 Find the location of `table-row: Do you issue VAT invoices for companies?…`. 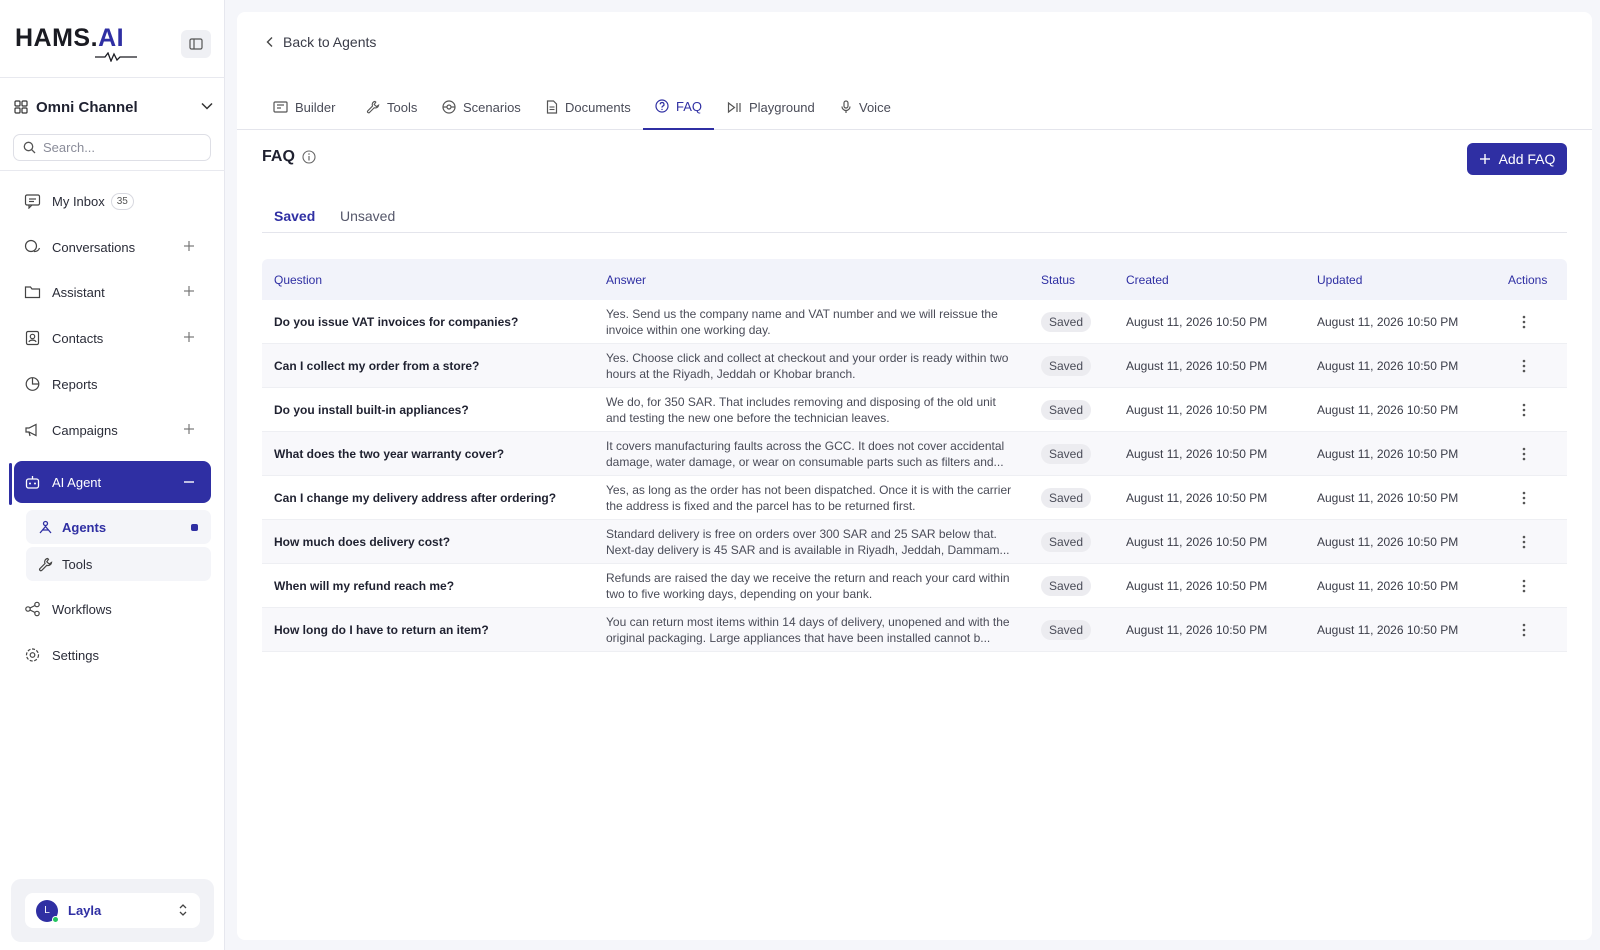

table-row: Do you issue VAT invoices for companies?… is located at coordinates (914, 322).